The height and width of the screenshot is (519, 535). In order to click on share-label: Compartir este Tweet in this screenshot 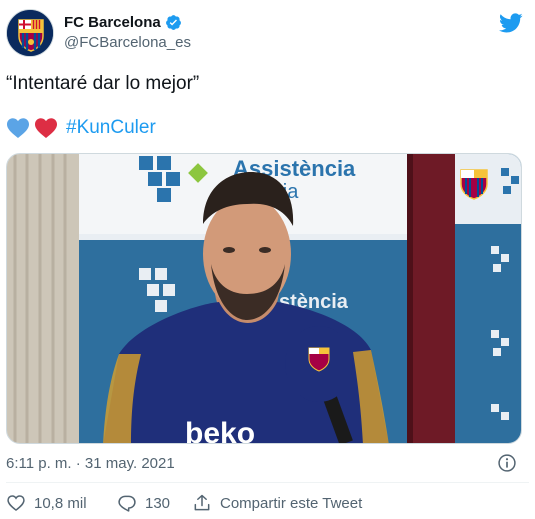, I will do `click(291, 503)`.